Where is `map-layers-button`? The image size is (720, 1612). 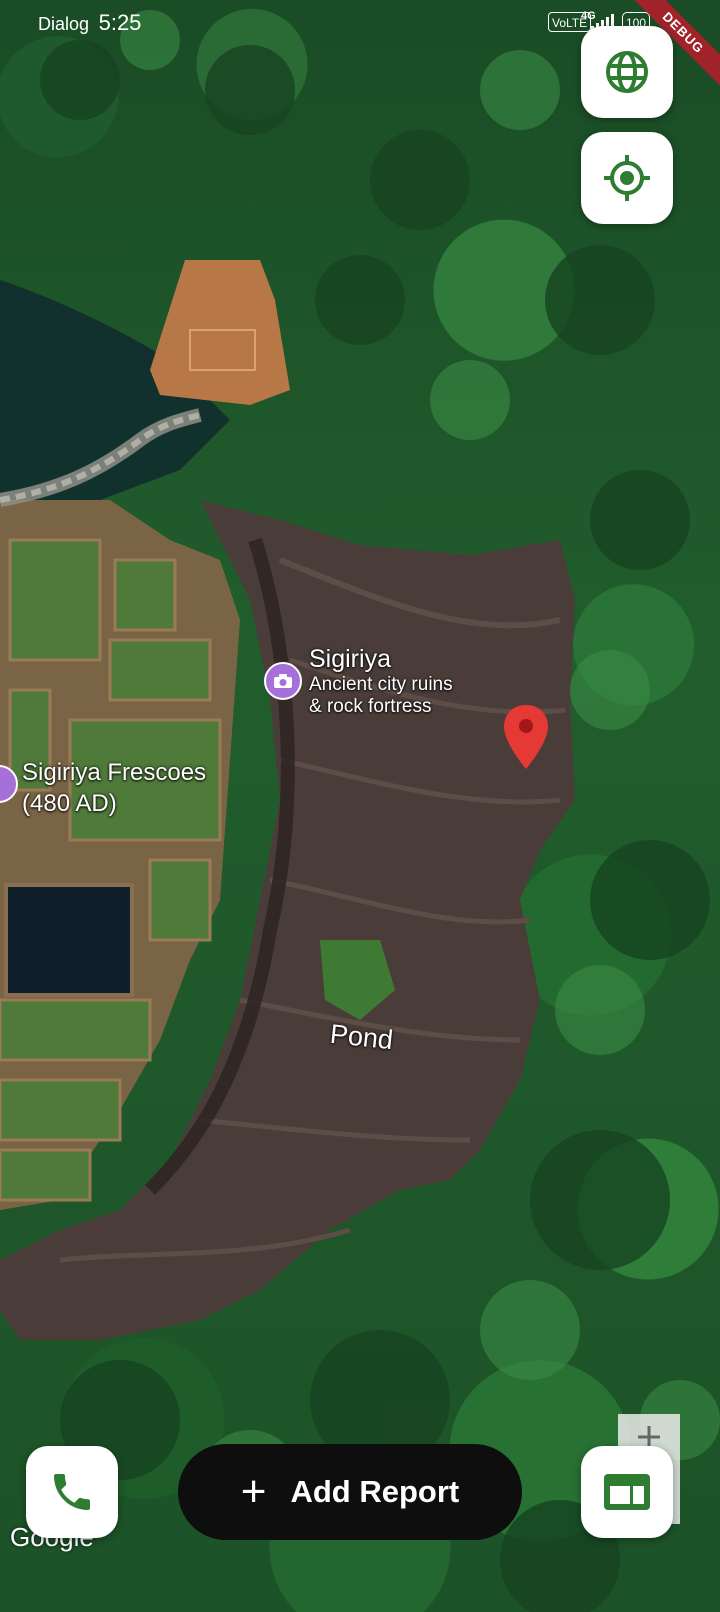 map-layers-button is located at coordinates (627, 72).